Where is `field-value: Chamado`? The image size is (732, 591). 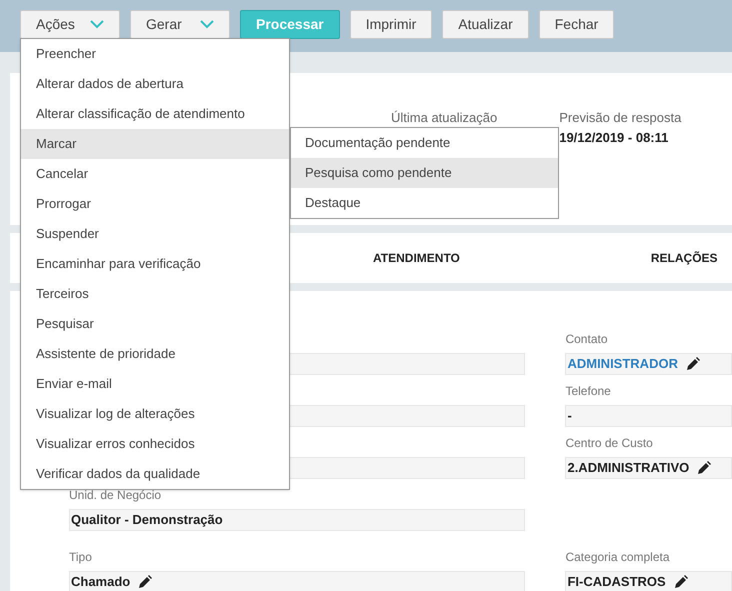 field-value: Chamado is located at coordinates (100, 582).